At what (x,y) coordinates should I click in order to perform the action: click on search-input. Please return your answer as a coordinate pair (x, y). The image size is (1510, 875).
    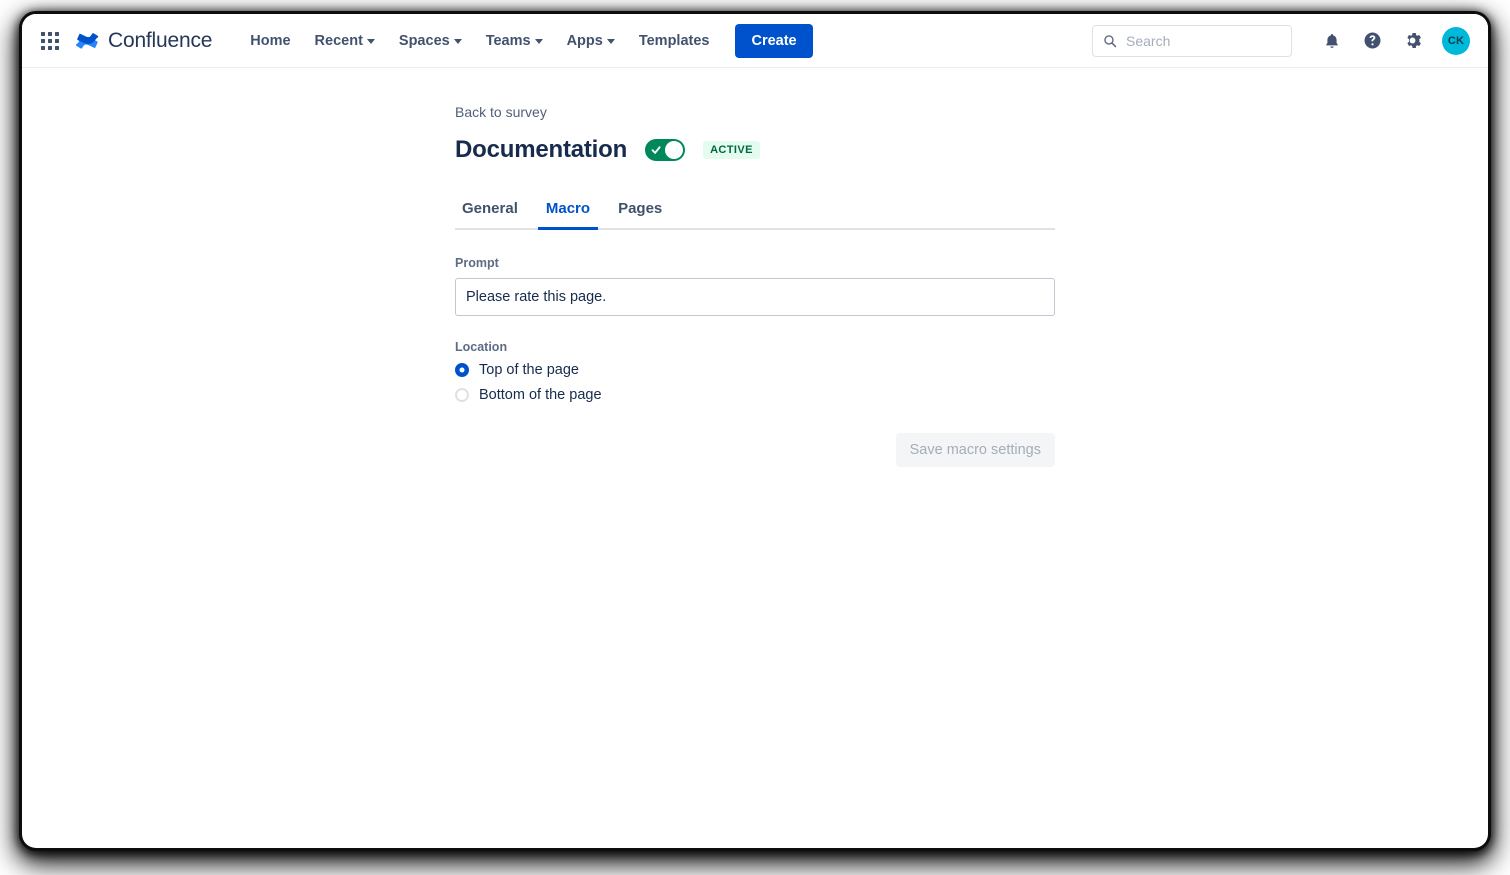
    Looking at the image, I should click on (1203, 40).